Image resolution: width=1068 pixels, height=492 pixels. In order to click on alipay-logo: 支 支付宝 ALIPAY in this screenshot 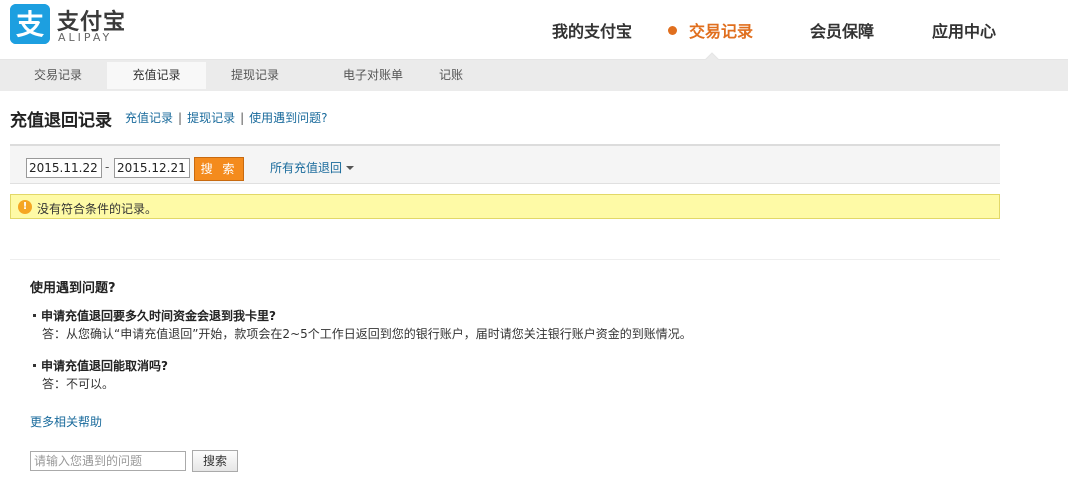, I will do `click(75, 24)`.